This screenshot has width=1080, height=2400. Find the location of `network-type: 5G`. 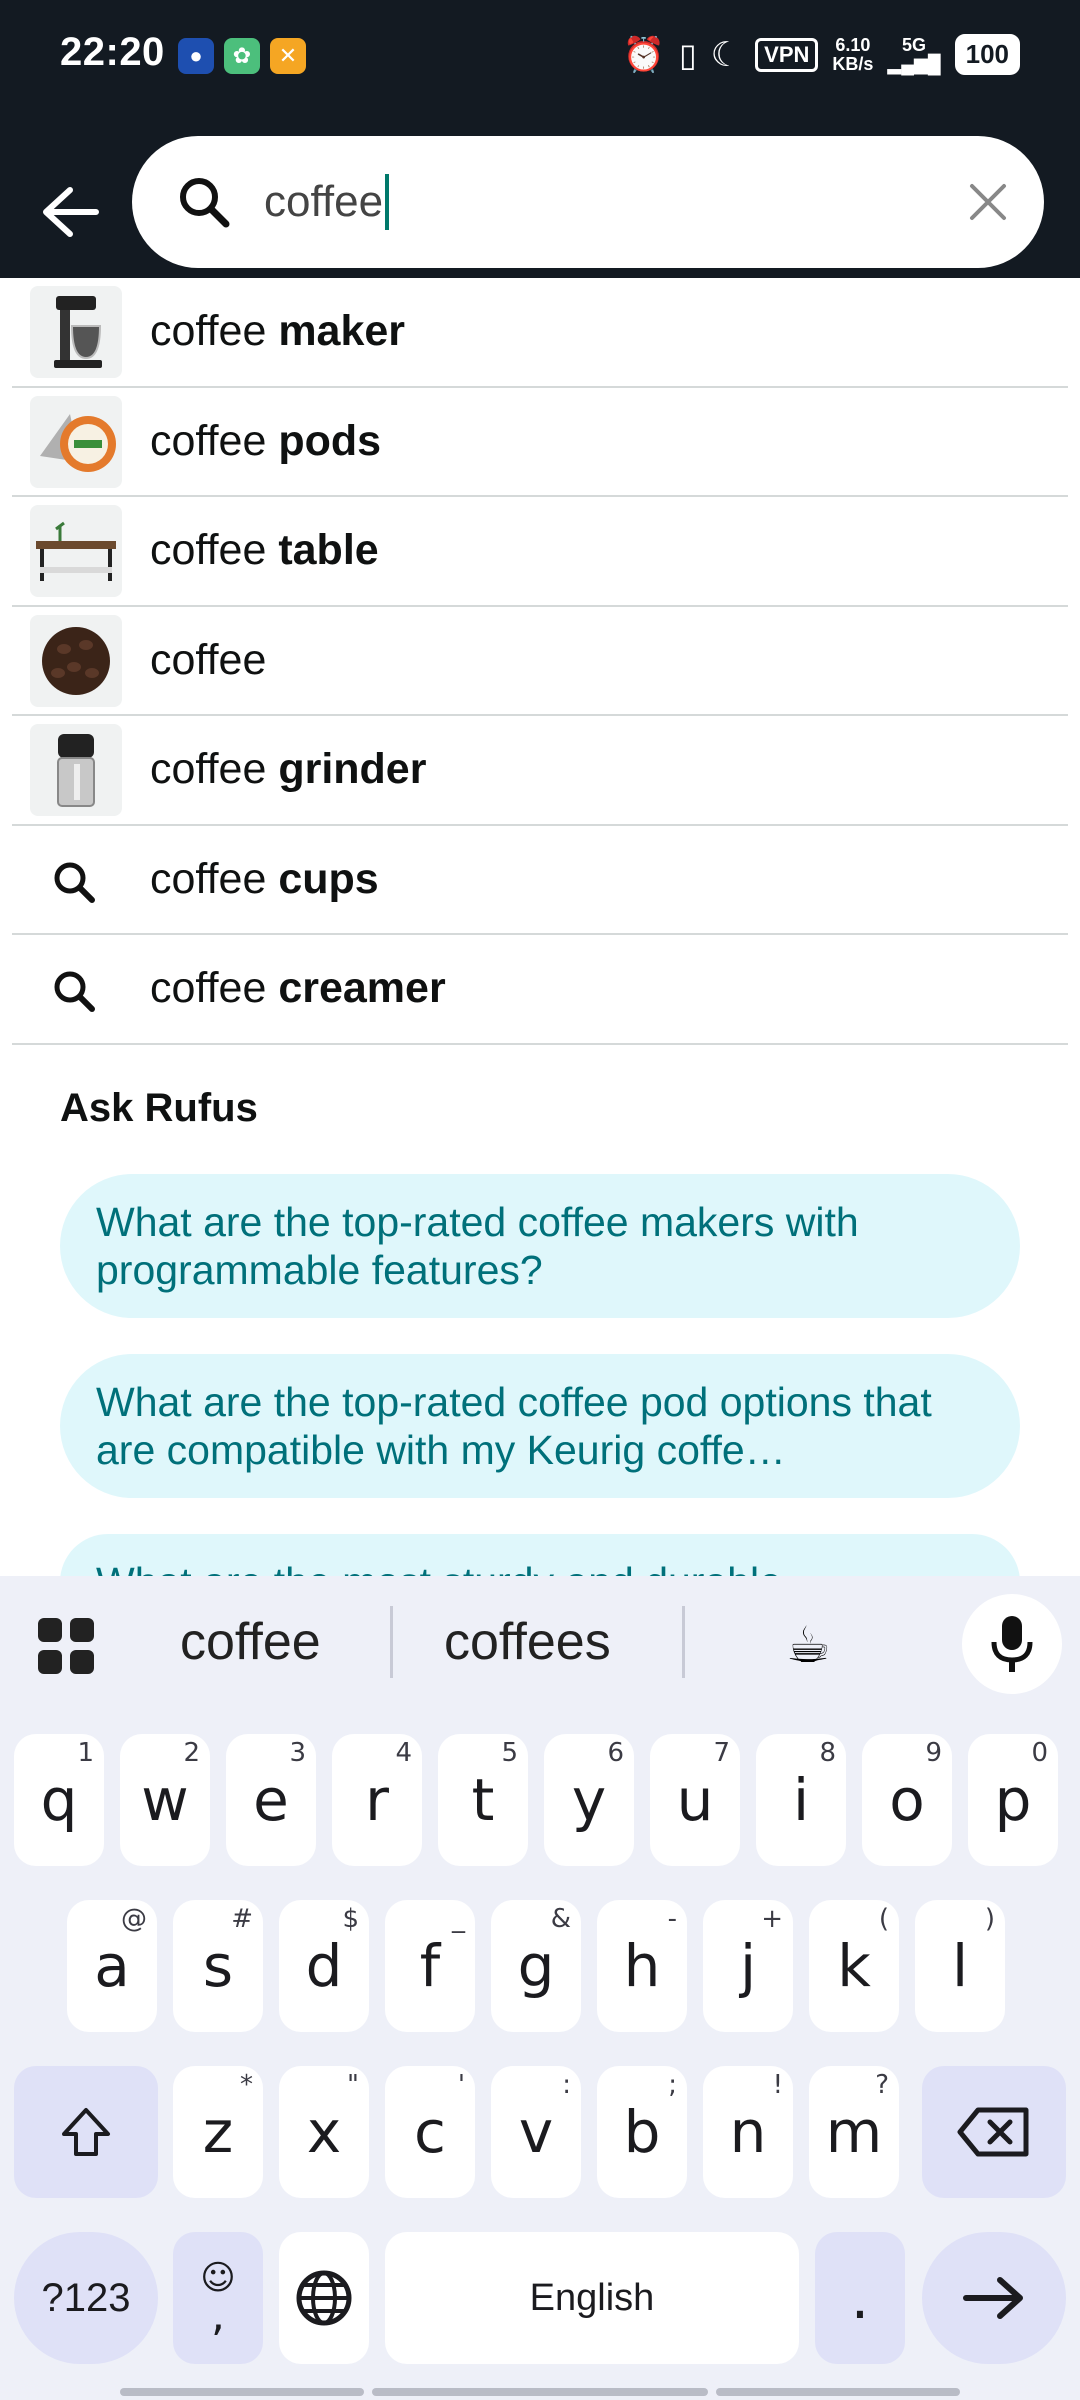

network-type: 5G is located at coordinates (914, 44).